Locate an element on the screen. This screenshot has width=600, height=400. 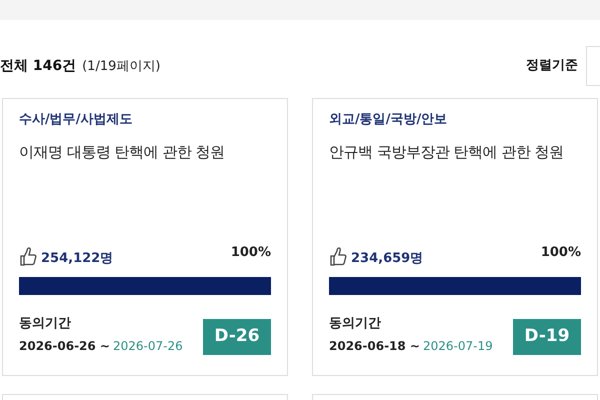
end-date: 2026-07-19 is located at coordinates (458, 346).